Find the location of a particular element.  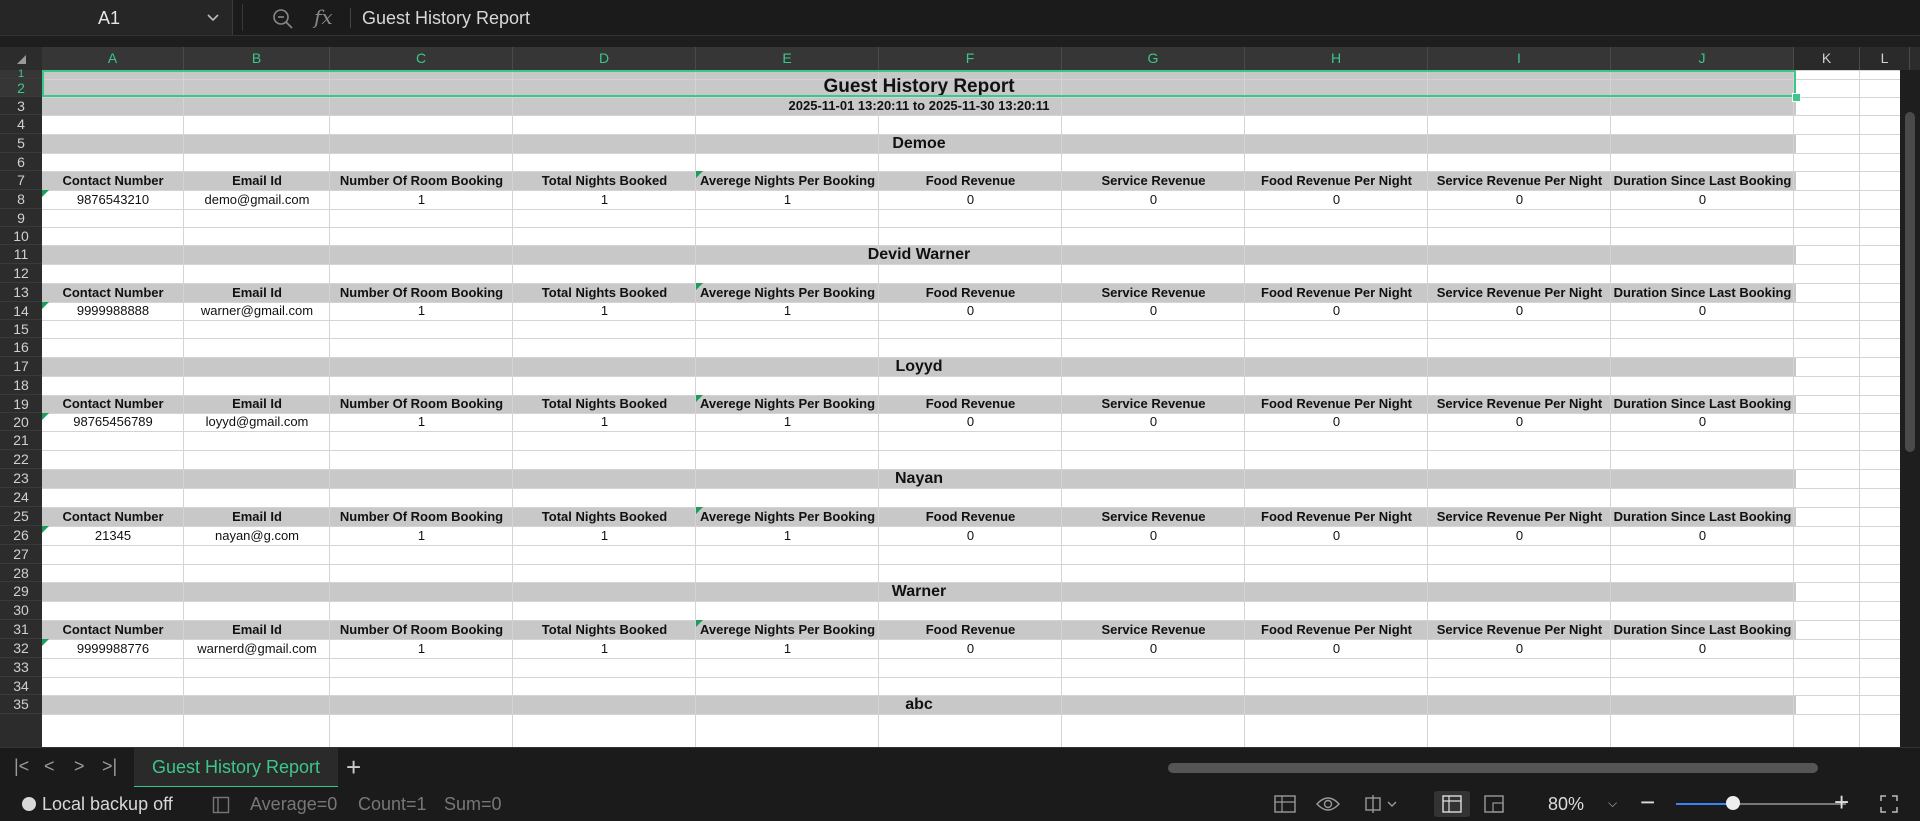

row-header-23: 23 is located at coordinates (21, 478).